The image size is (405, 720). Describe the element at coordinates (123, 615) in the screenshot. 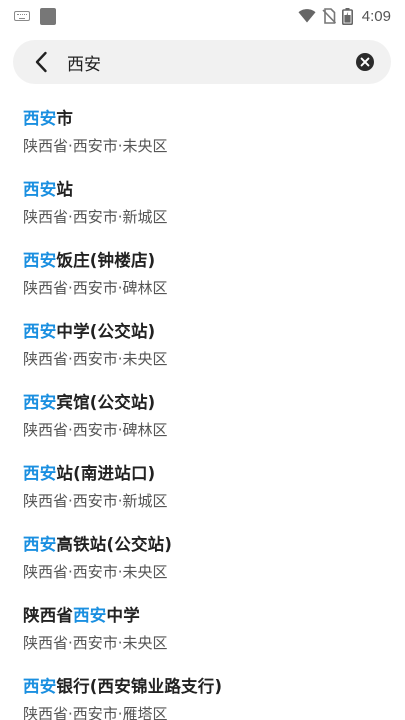

I see `title-suffix: 中学` at that location.